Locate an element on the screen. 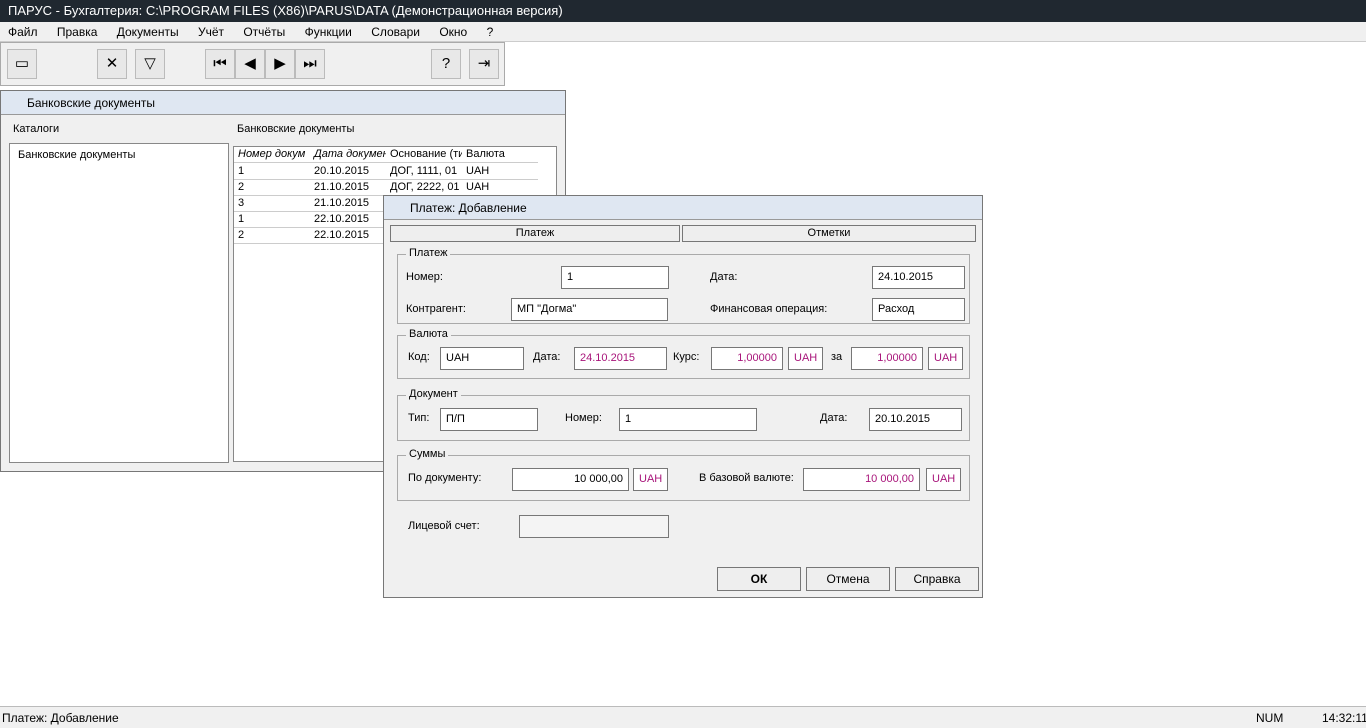 This screenshot has height=728, width=1366. rate-label: Курс: is located at coordinates (686, 357).